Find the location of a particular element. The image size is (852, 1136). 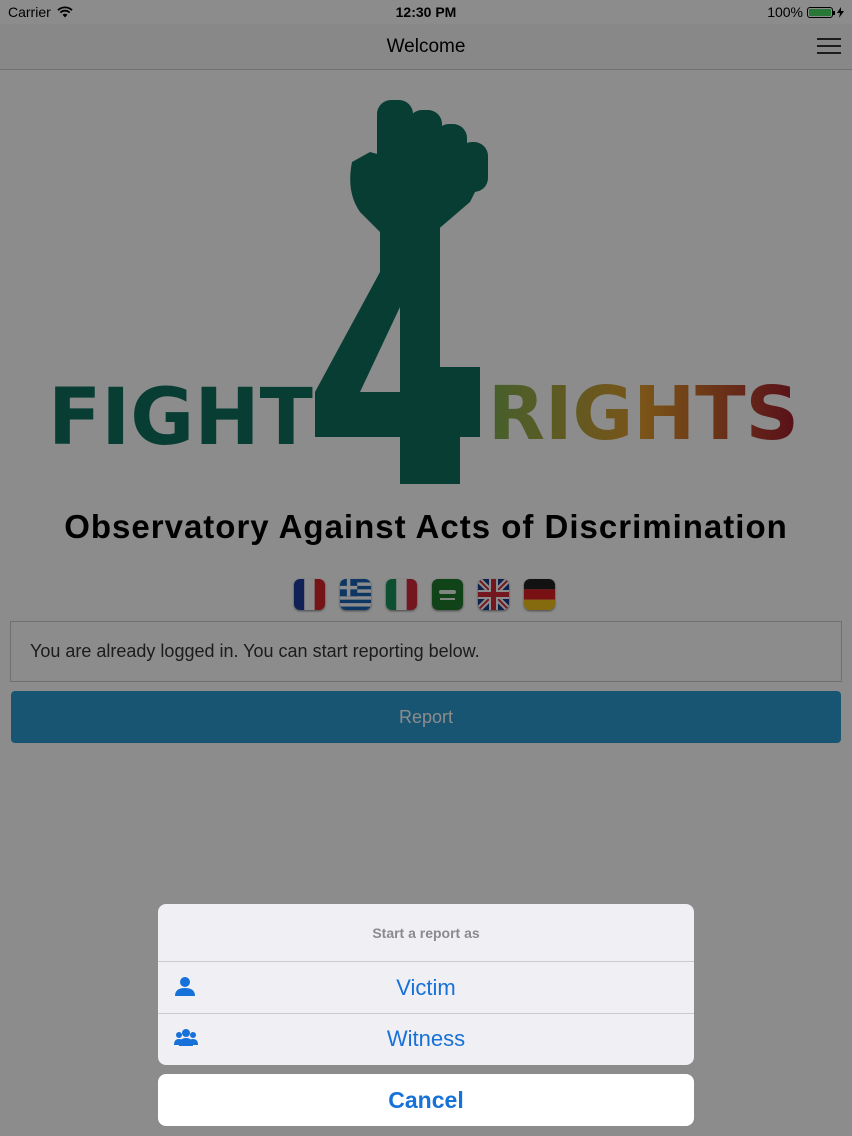

group-icon is located at coordinates (186, 1037).